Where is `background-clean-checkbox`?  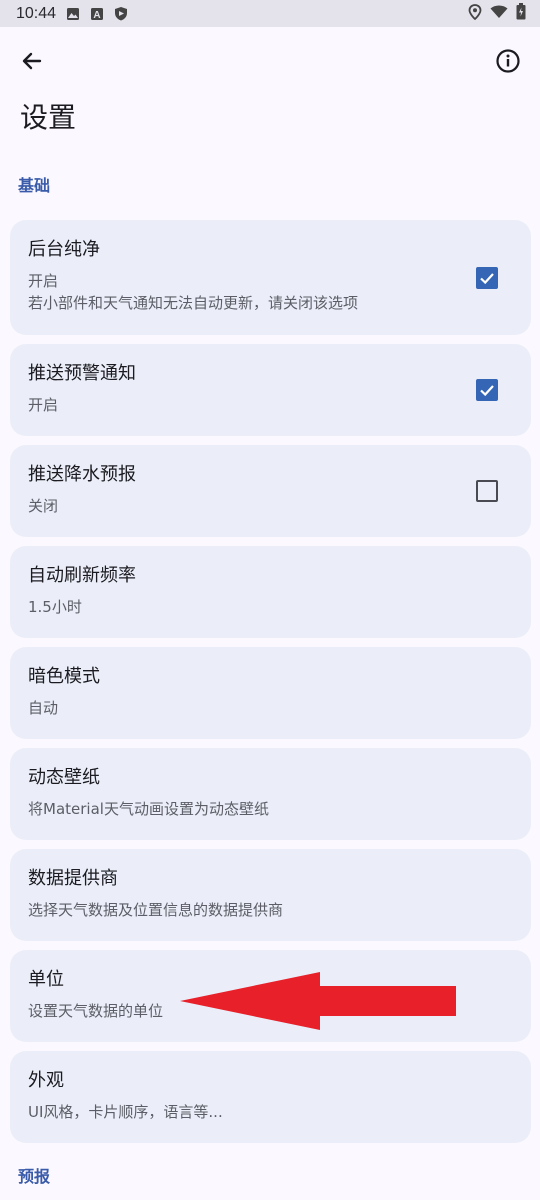 background-clean-checkbox is located at coordinates (487, 278).